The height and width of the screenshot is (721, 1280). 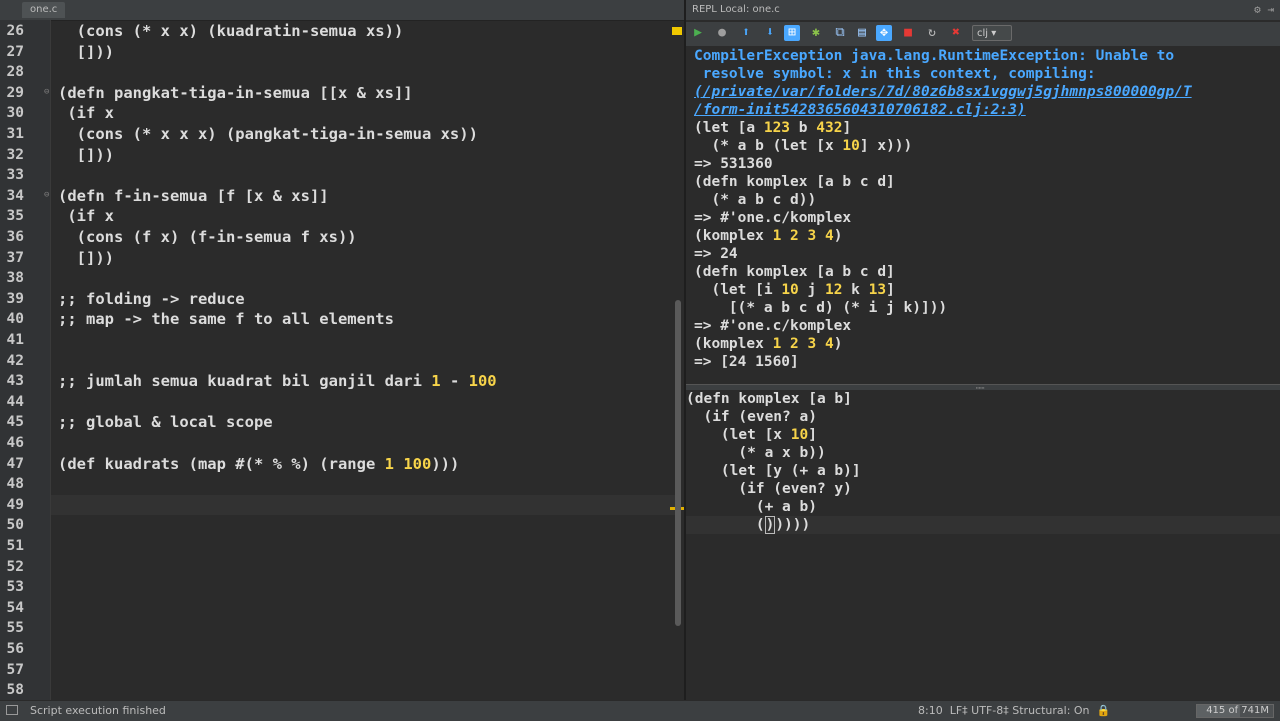 What do you see at coordinates (15, 443) in the screenshot?
I see `line-number: 46` at bounding box center [15, 443].